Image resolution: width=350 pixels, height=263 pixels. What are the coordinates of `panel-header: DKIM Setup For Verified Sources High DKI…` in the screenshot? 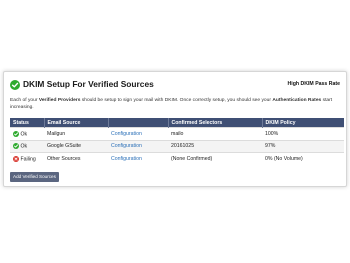 It's located at (175, 86).